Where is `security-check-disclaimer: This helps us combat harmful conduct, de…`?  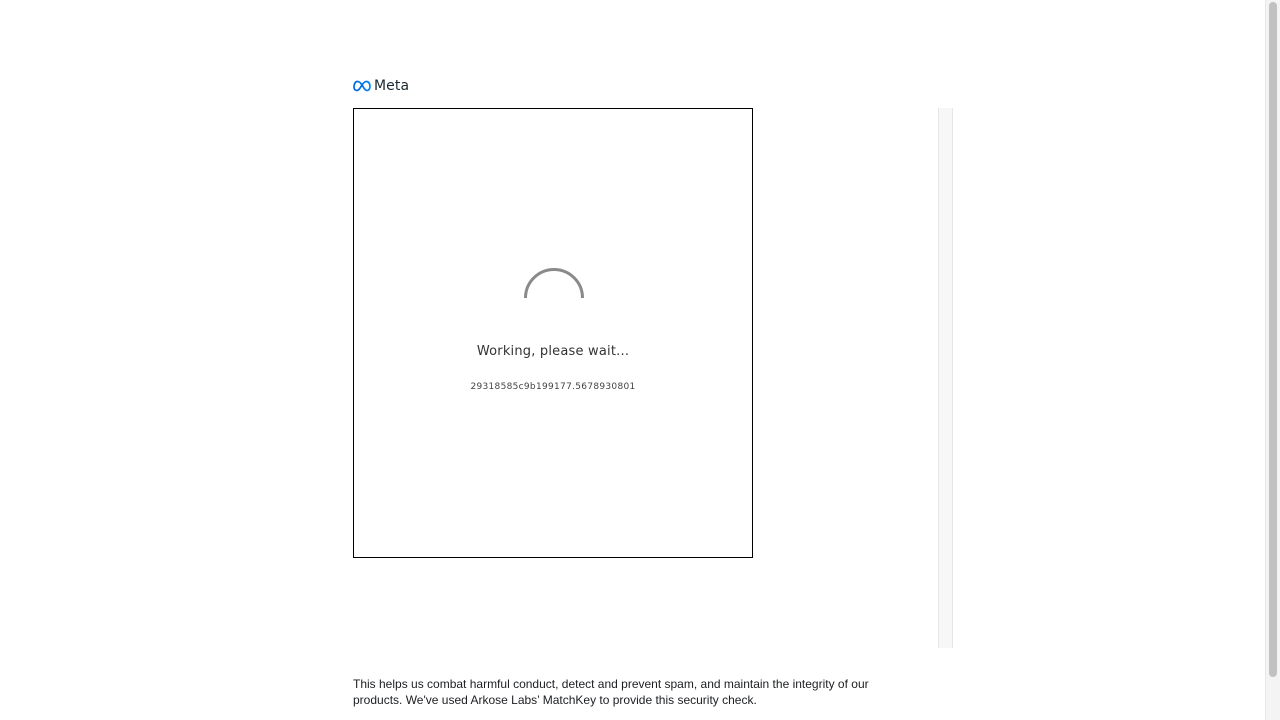
security-check-disclaimer: This helps us combat harmful conduct, de… is located at coordinates (611, 692).